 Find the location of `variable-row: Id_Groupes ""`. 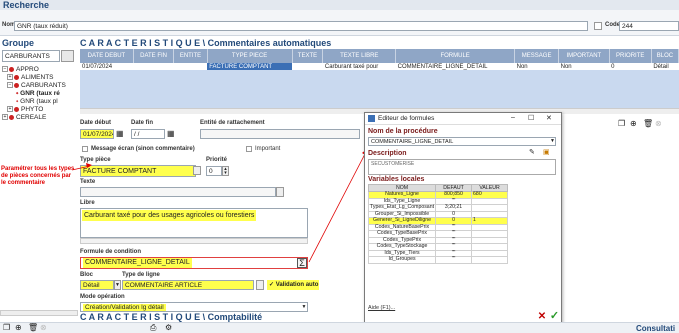

variable-row: Id_Groupes "" is located at coordinates (437, 260).